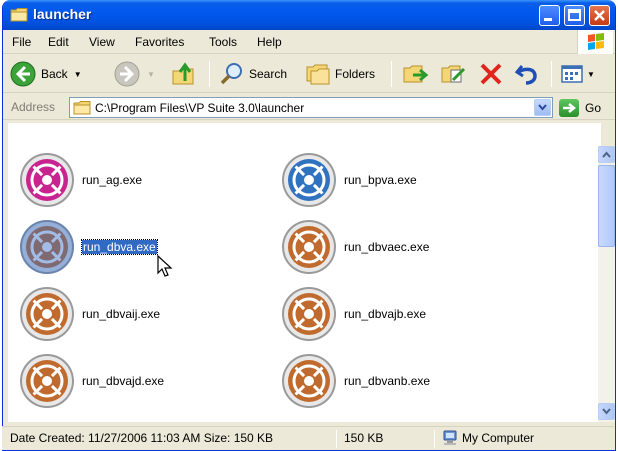  I want to click on status-size: 150 KB, so click(364, 438).